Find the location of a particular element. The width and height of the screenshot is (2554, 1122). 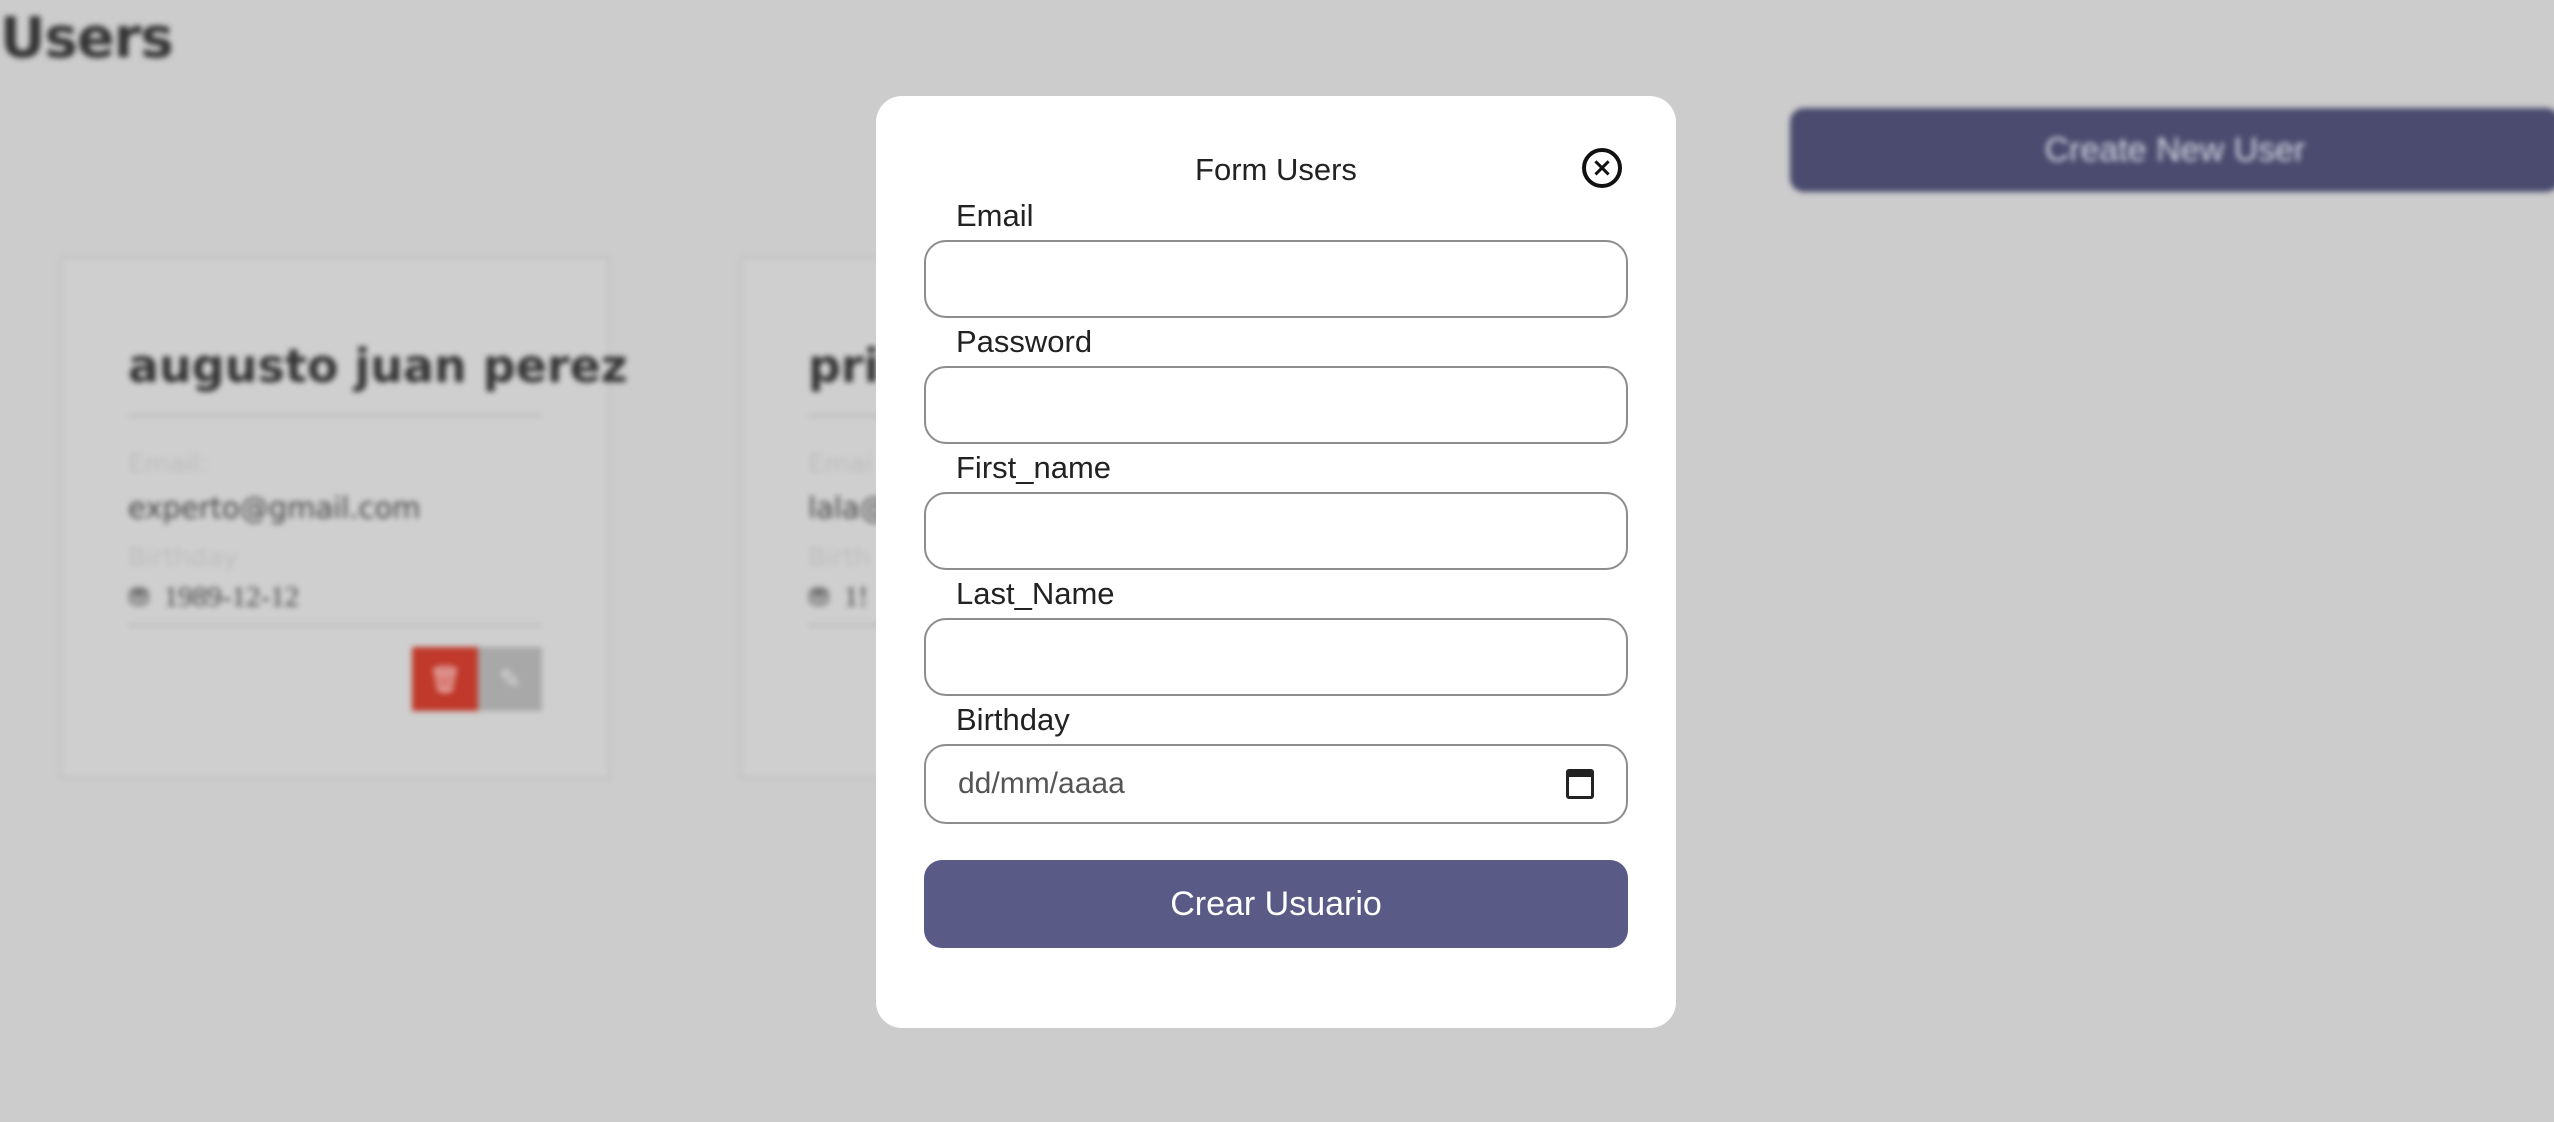

user-birthday: 1! is located at coordinates (855, 597).